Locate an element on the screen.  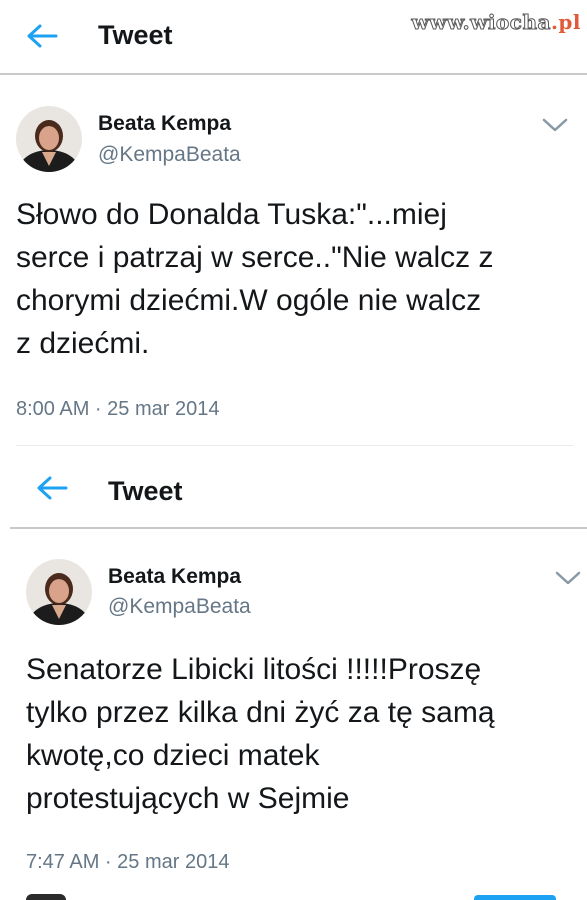
tweet-text-line: Senatorze Libicki litości !!!!!Proszę is located at coordinates (254, 669).